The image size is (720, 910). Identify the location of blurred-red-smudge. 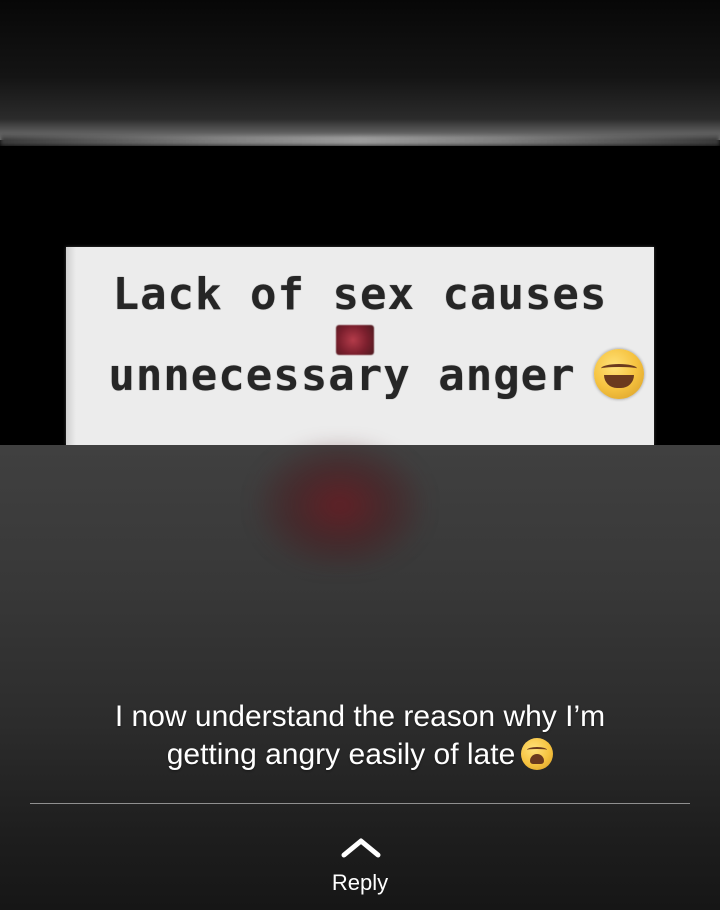
(340, 505).